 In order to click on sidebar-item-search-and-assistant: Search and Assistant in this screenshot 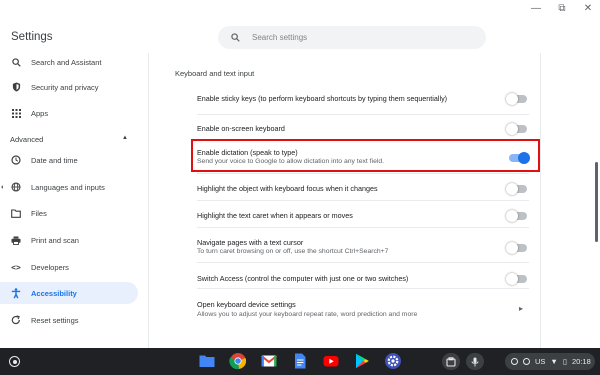, I will do `click(69, 62)`.